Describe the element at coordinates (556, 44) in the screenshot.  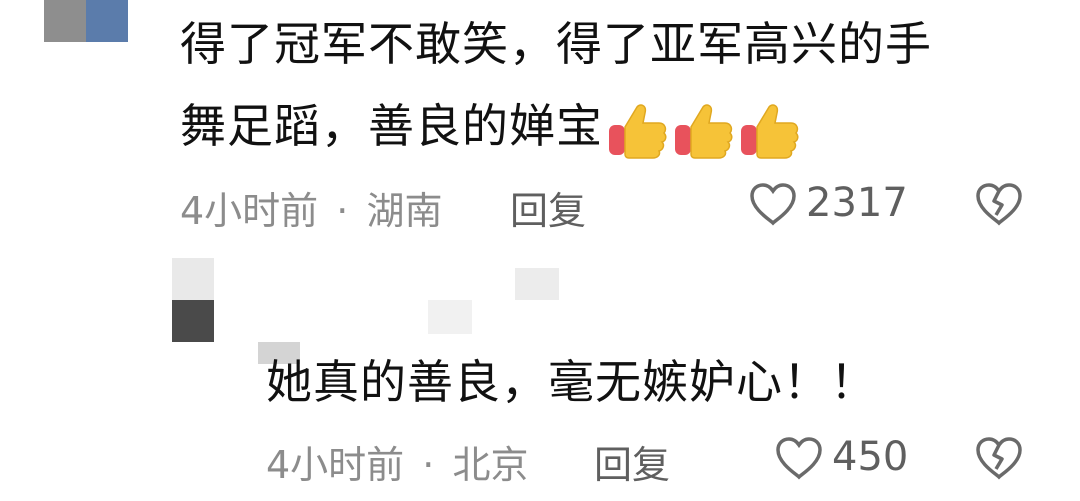
I see `comment-text-line-1: 得了冠军不敢笑，得了亚军高兴的手` at that location.